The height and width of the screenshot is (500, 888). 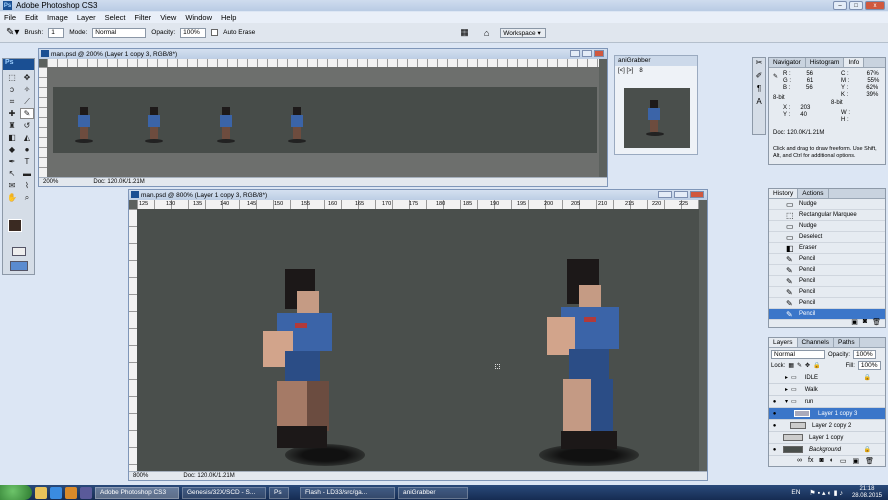 I want to click on layer-group-row: ▸ ▭ Walk, so click(x=827, y=390).